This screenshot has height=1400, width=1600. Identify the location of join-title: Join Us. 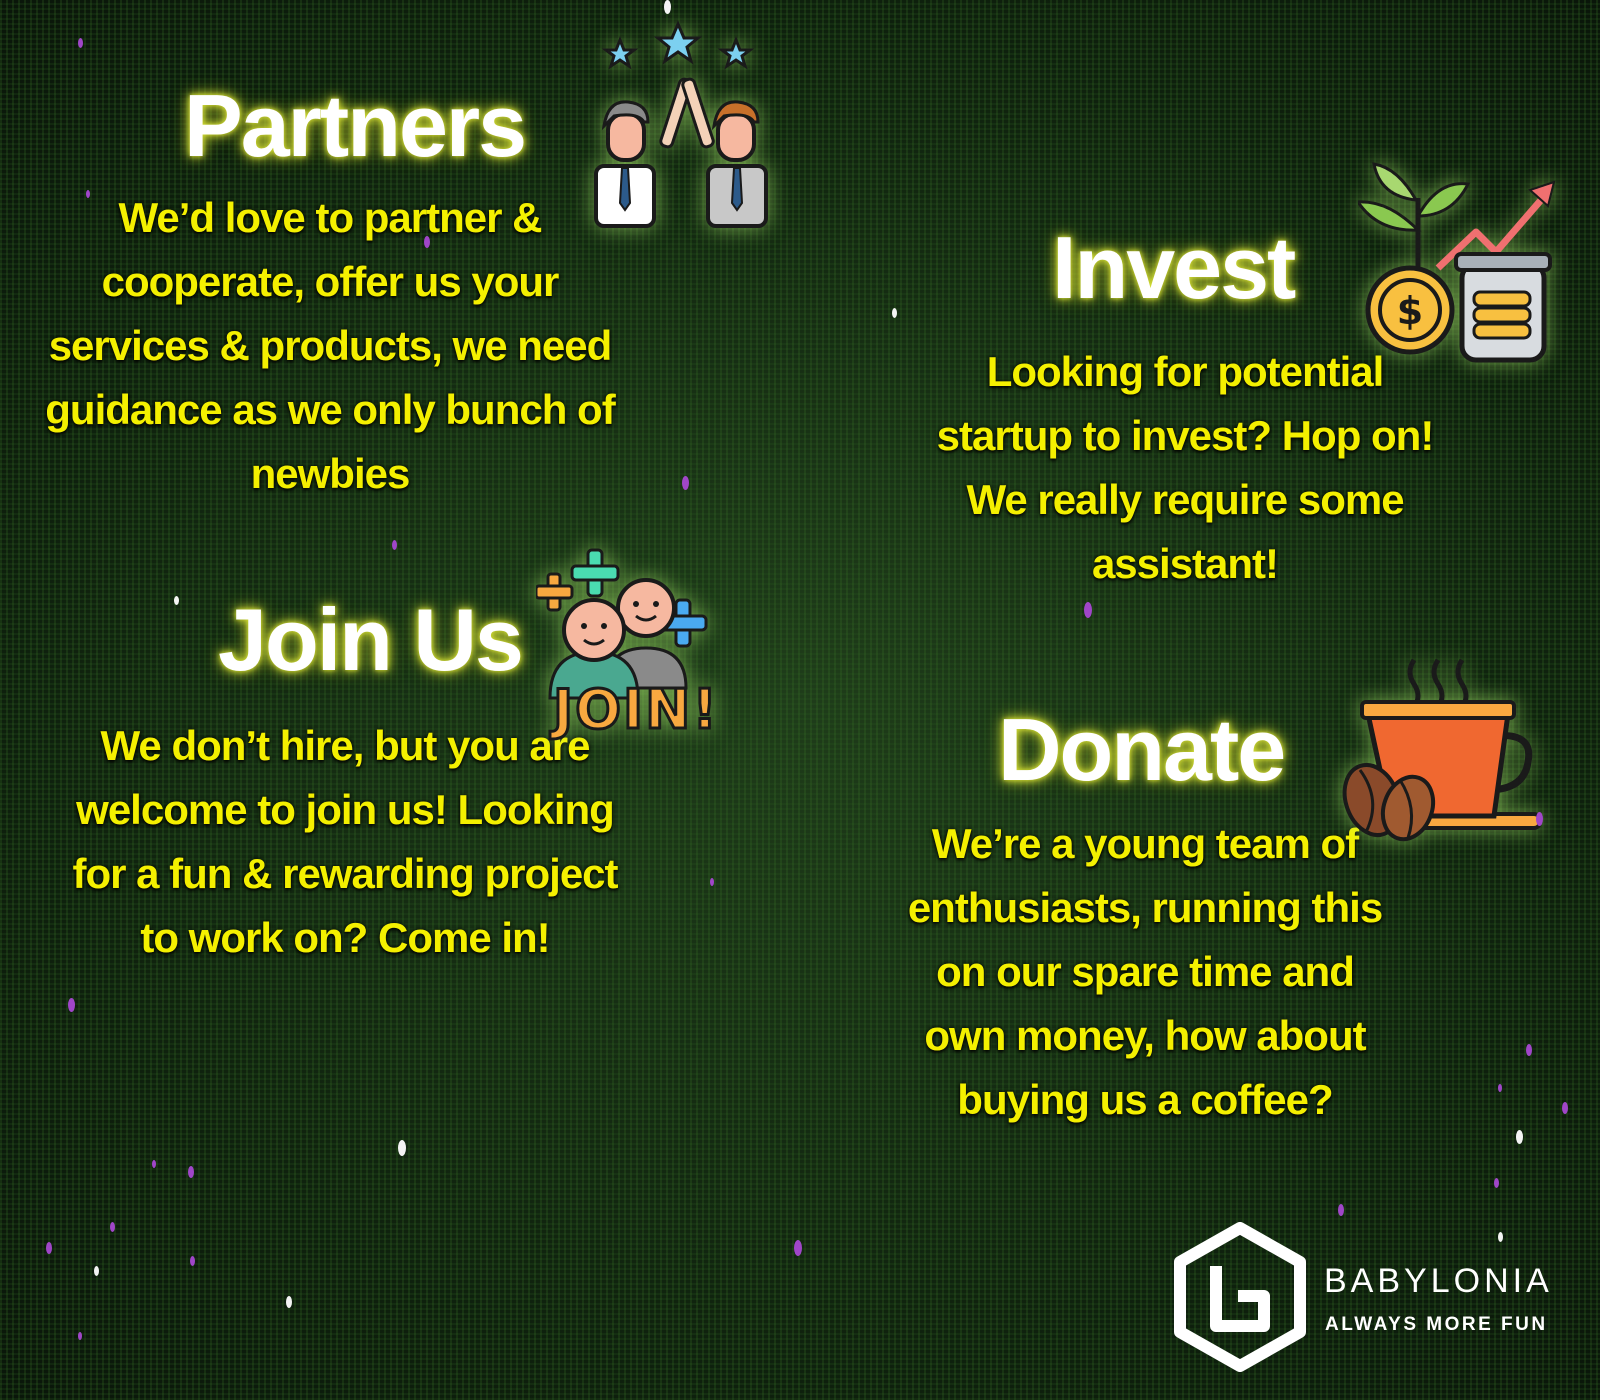
(371, 639).